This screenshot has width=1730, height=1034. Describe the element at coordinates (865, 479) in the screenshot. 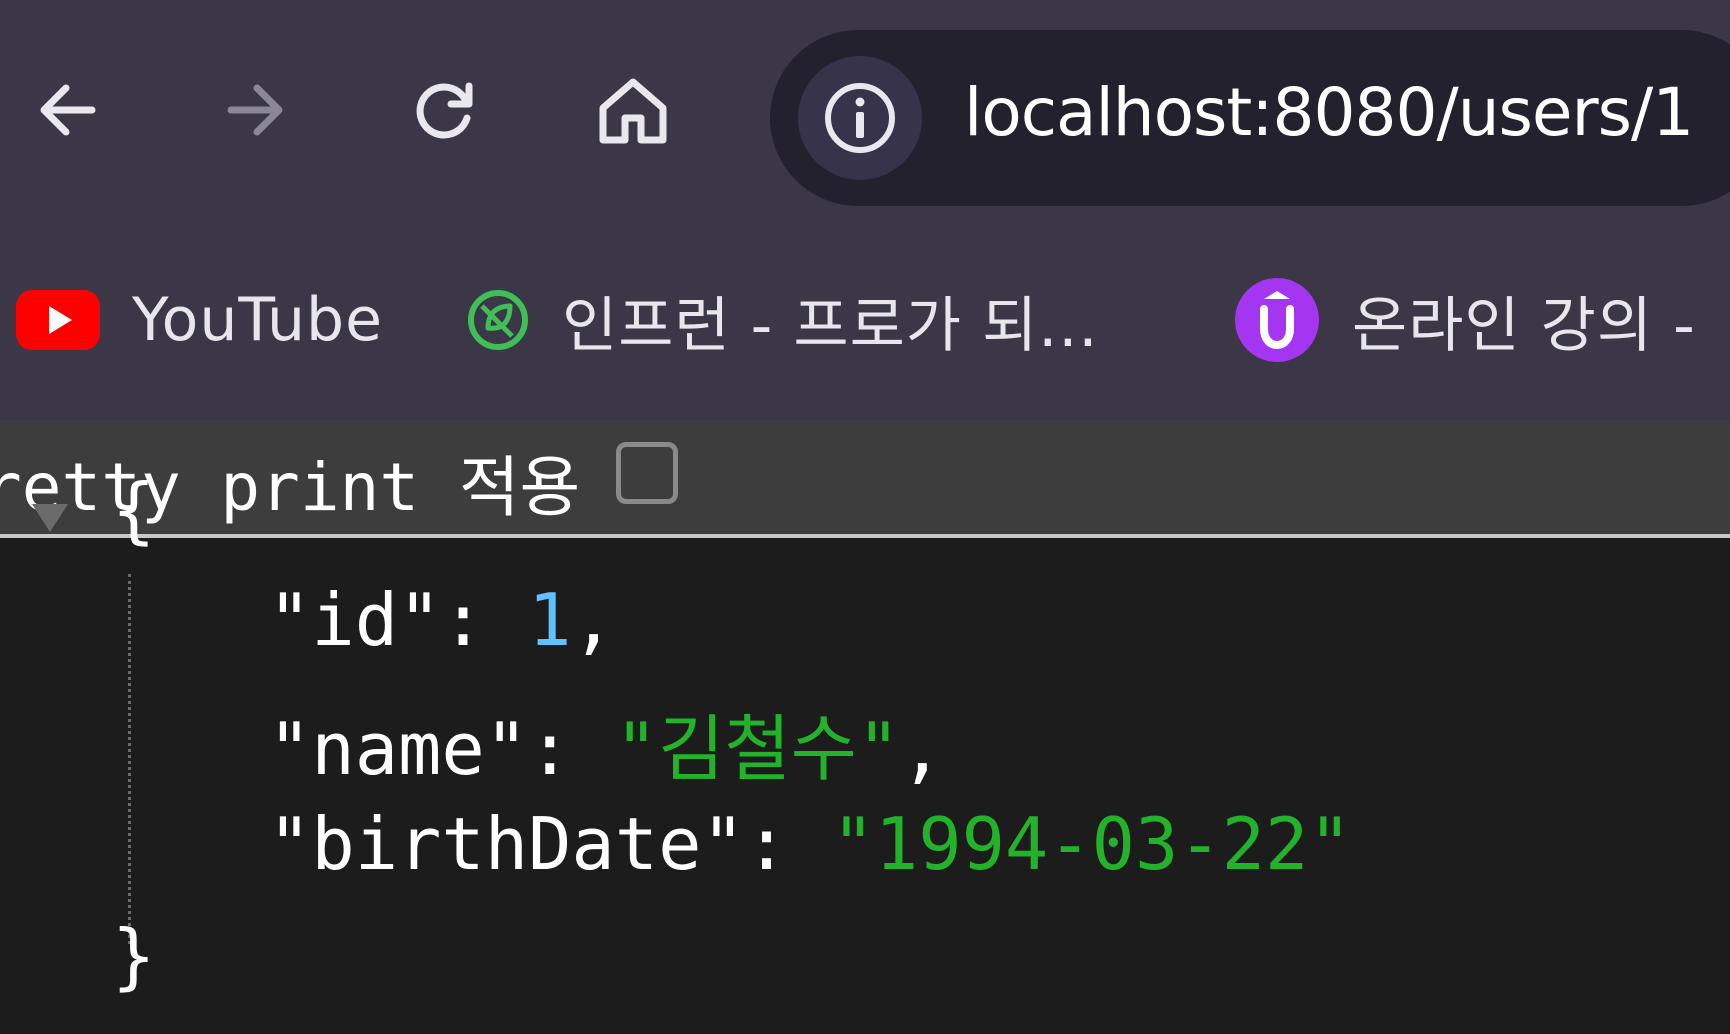

I see `pretty-print-bar: retty print 적용` at that location.